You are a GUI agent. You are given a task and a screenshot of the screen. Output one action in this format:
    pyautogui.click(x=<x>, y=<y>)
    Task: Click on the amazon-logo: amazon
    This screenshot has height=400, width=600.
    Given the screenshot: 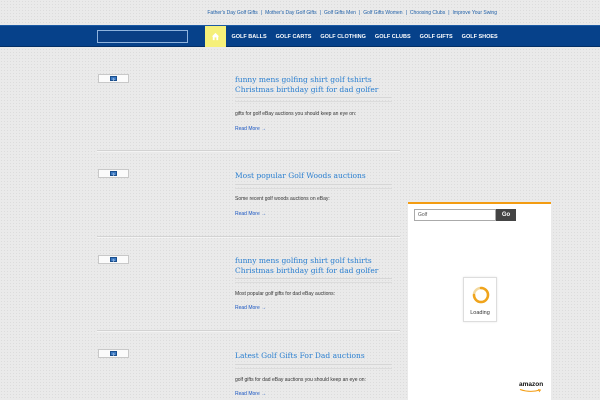 What is the action you would take?
    pyautogui.click(x=531, y=384)
    